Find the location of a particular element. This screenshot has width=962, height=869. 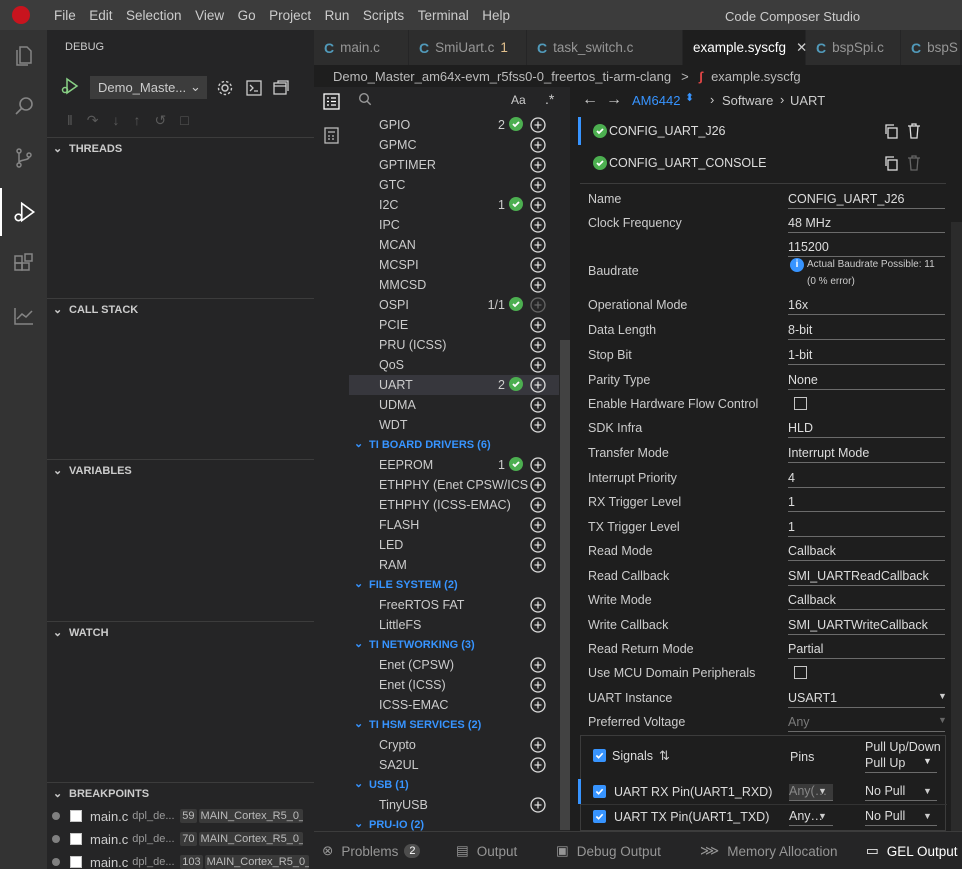

module-item: TinyUSB is located at coordinates (454, 805).